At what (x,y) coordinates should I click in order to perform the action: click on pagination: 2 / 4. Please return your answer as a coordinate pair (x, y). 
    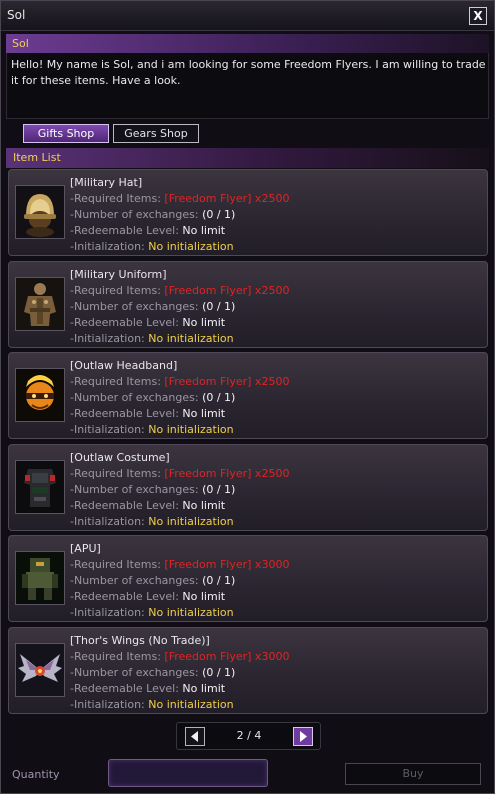
    Looking at the image, I should click on (248, 736).